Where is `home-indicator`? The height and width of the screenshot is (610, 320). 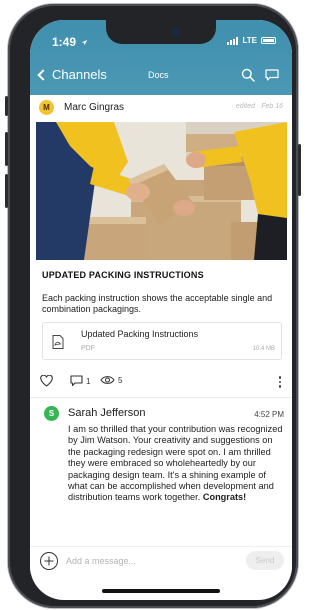
home-indicator is located at coordinates (161, 591).